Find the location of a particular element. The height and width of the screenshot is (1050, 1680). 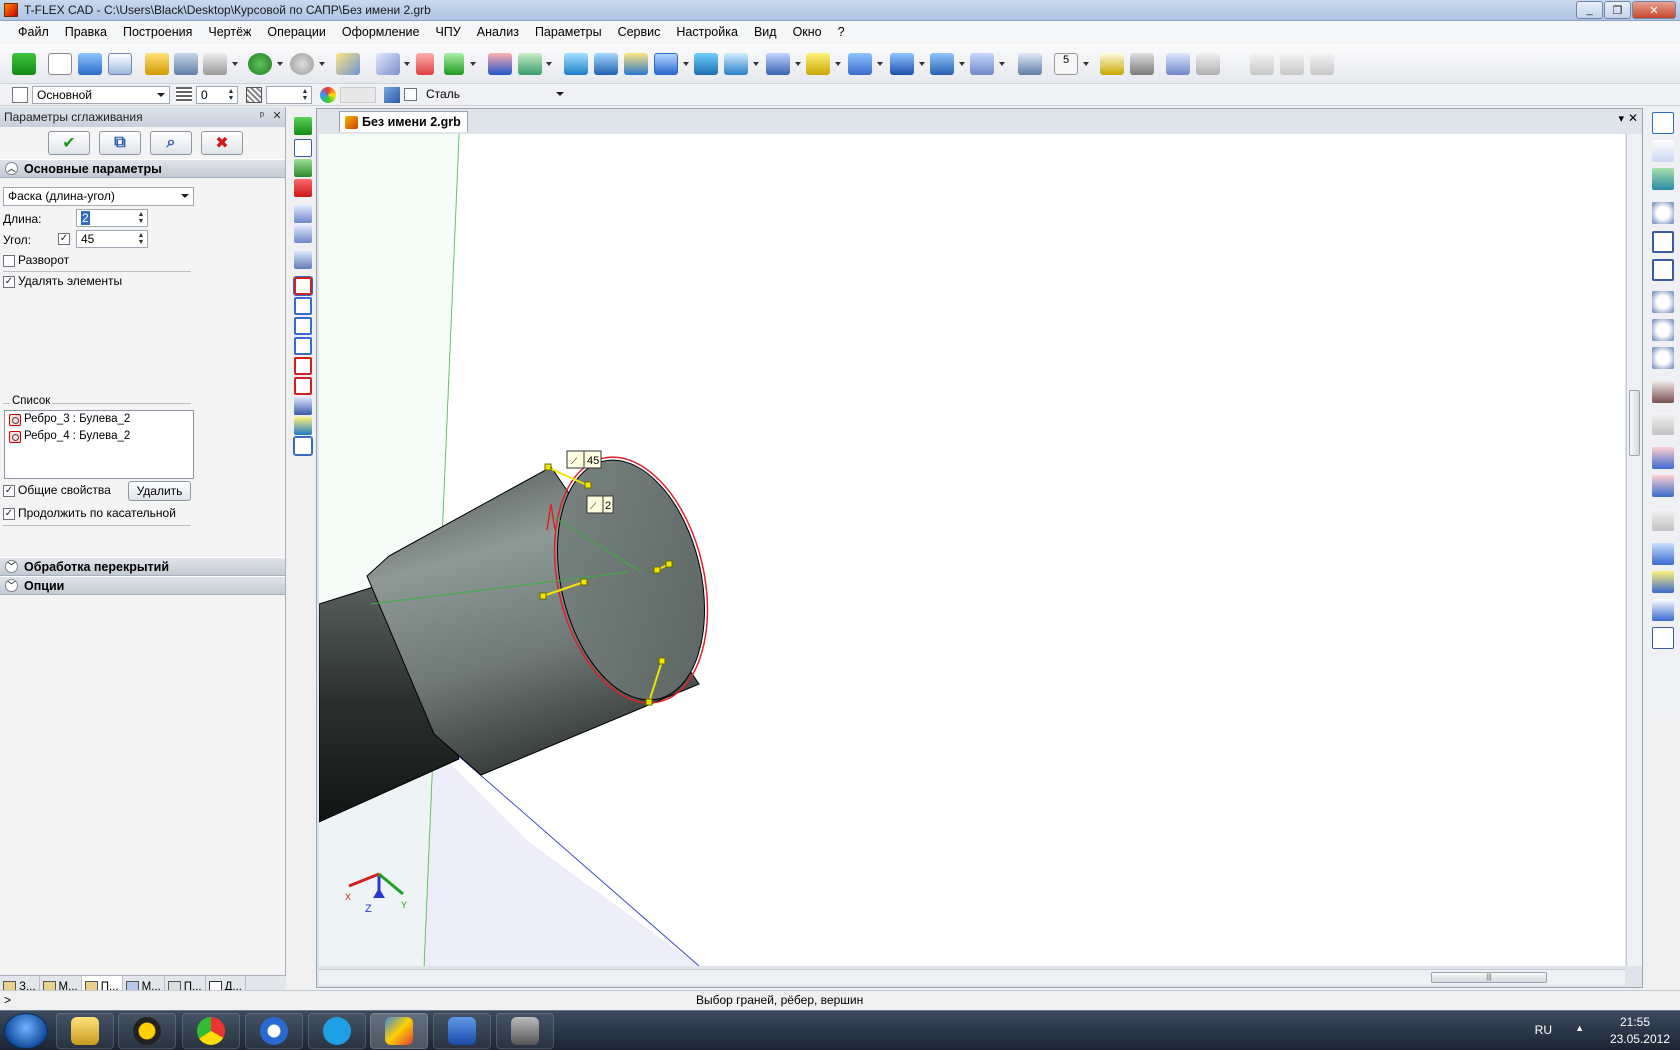

glasses-icon is located at coordinates (1663, 392).